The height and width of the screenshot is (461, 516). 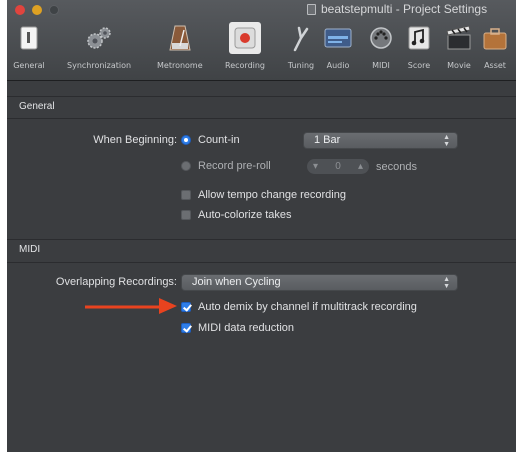 I want to click on toolbar-movie: Movie, so click(x=459, y=48).